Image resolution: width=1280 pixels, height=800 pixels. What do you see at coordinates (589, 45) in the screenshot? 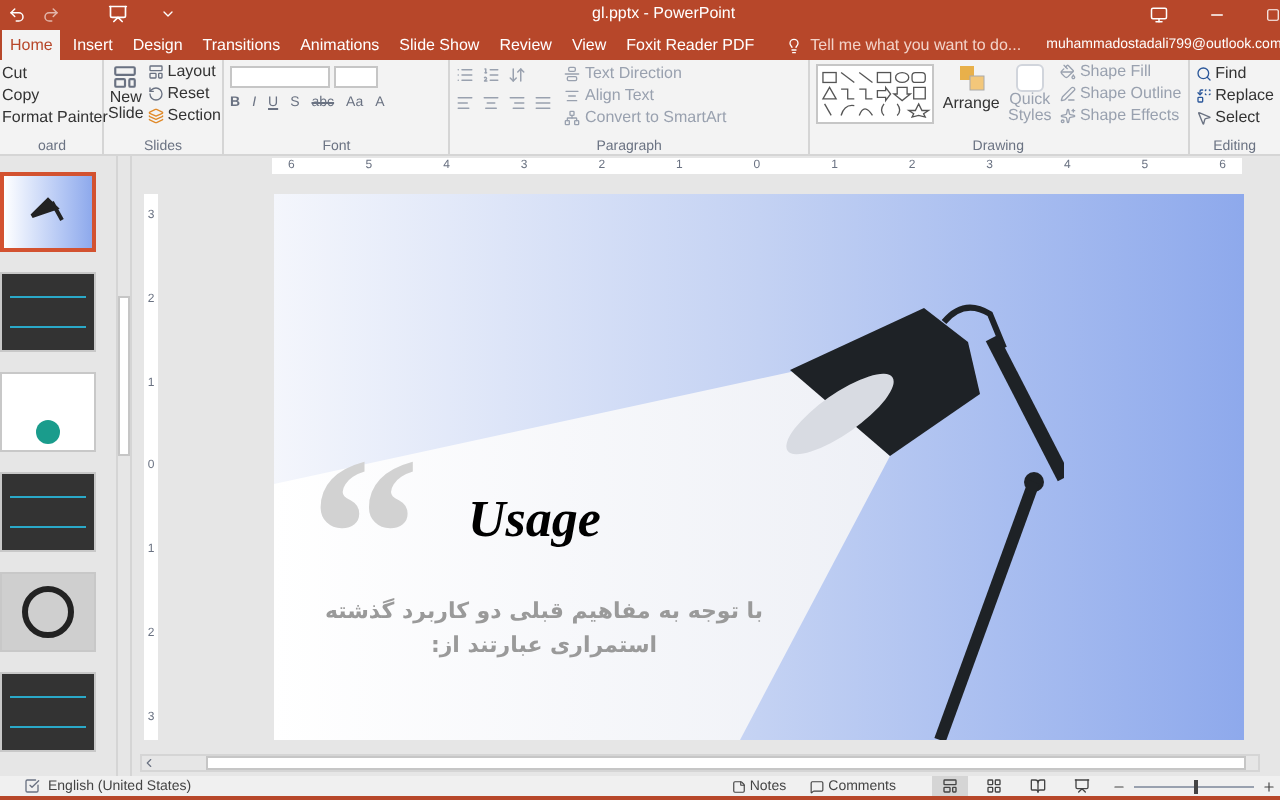
I see `ribbon-tab: View` at bounding box center [589, 45].